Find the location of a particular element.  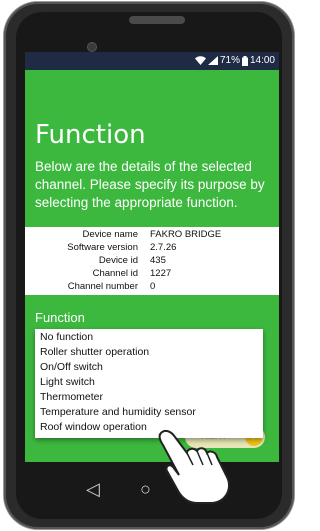

speaker-grille is located at coordinates (157, 20).